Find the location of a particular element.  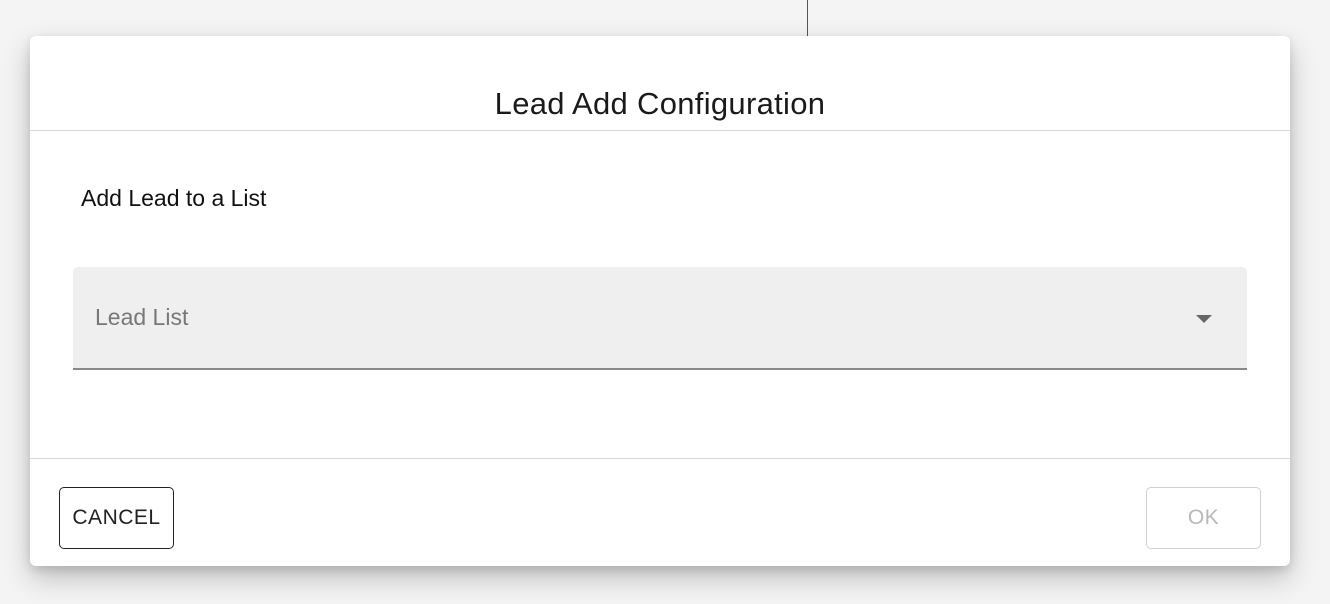

cancel-button: CANCEL is located at coordinates (116, 518).